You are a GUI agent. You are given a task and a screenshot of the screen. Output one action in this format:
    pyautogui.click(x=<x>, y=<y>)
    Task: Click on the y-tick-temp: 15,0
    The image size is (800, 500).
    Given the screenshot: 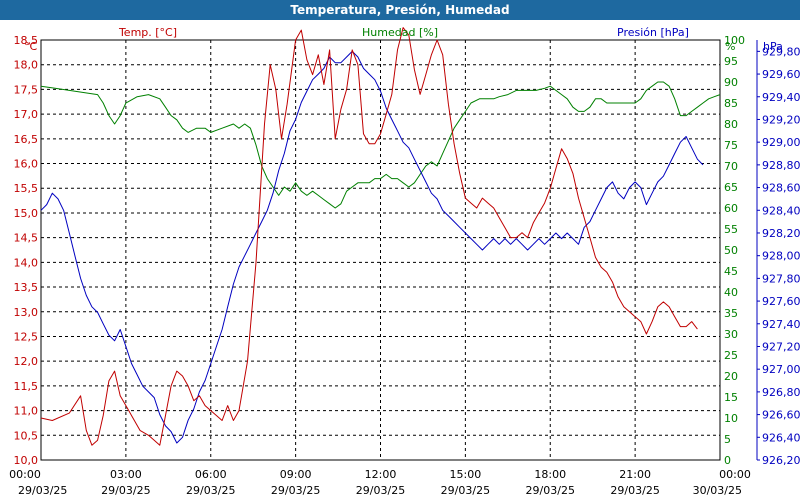 What is the action you would take?
    pyautogui.click(x=26, y=213)
    